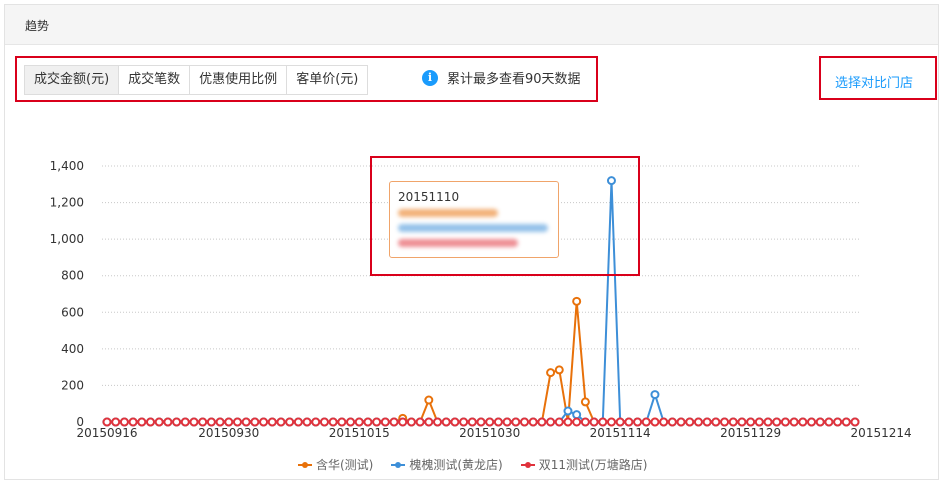 The height and width of the screenshot is (484, 943). Describe the element at coordinates (72, 276) in the screenshot. I see `y-tick-label: 800` at that location.